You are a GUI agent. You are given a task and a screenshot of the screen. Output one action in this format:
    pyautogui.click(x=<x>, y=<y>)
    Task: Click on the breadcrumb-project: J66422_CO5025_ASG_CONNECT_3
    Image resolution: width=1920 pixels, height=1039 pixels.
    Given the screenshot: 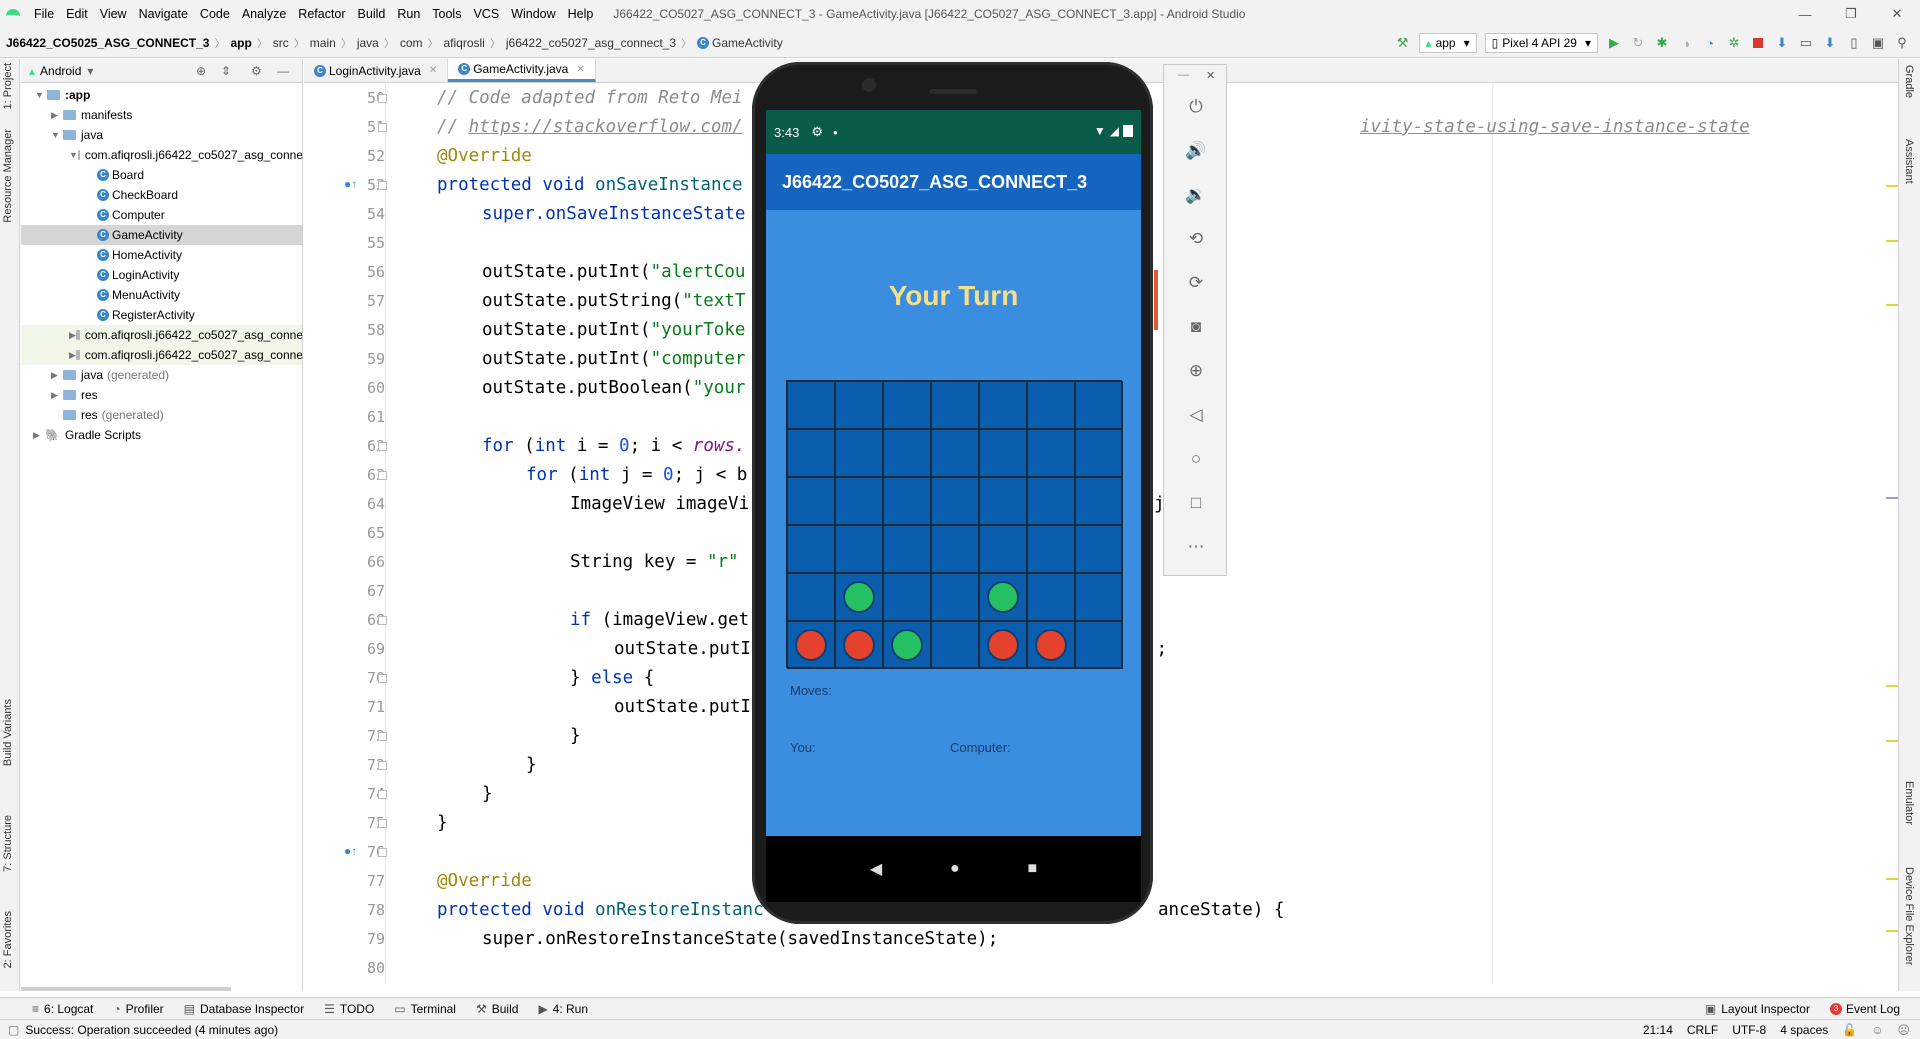 What is the action you would take?
    pyautogui.click(x=107, y=43)
    